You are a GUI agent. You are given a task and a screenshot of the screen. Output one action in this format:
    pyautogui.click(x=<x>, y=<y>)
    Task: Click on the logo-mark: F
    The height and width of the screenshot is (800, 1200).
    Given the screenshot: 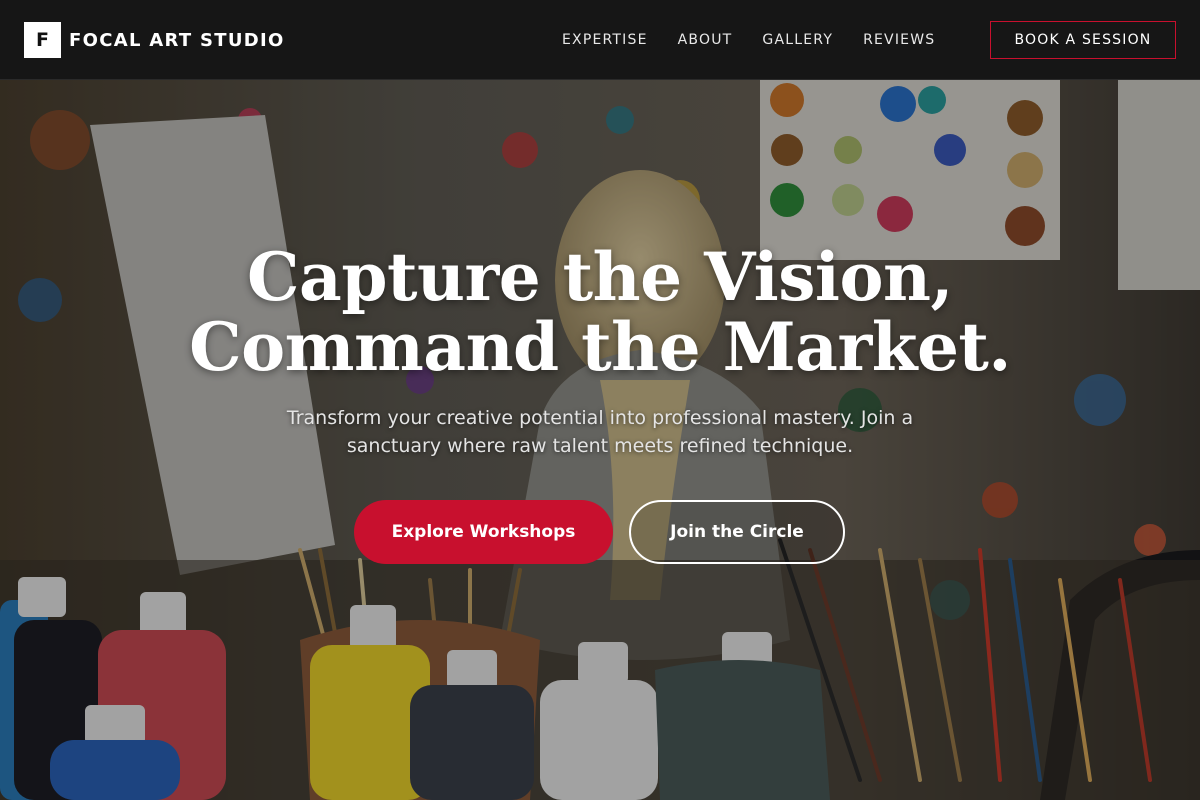 What is the action you would take?
    pyautogui.click(x=42, y=40)
    